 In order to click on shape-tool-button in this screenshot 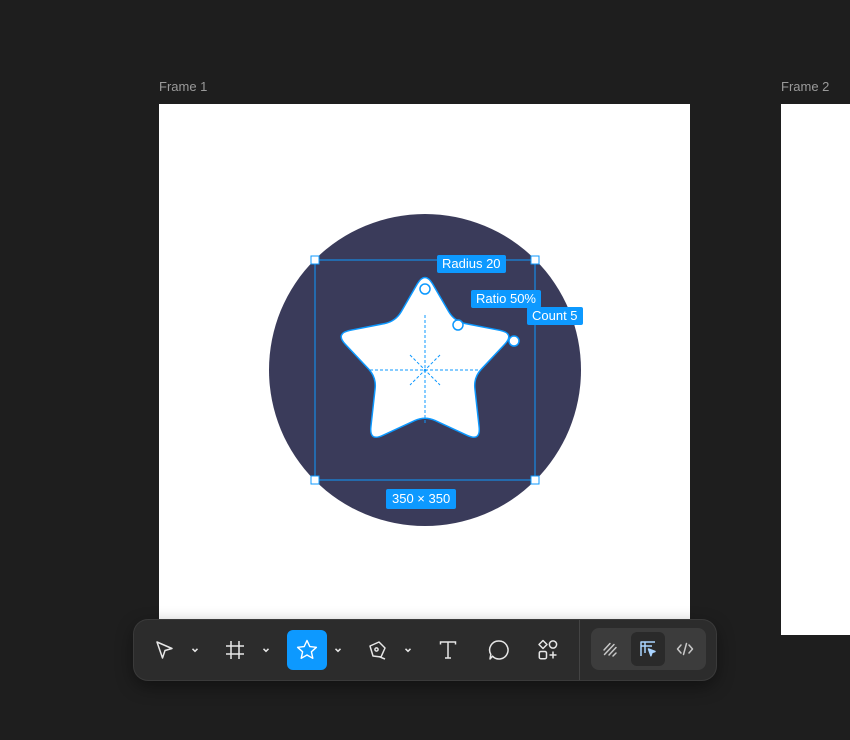, I will do `click(307, 650)`.